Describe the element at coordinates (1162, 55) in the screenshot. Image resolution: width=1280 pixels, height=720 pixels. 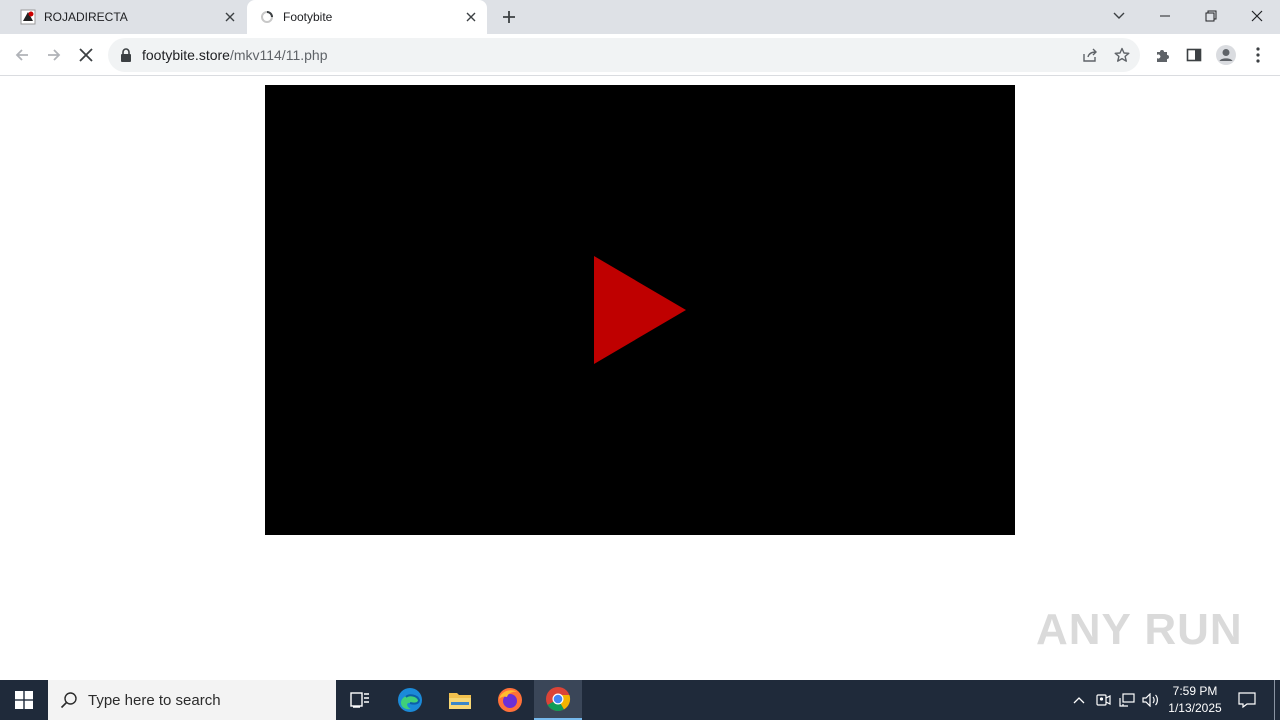
I see `extensions-puzzle-icon` at that location.